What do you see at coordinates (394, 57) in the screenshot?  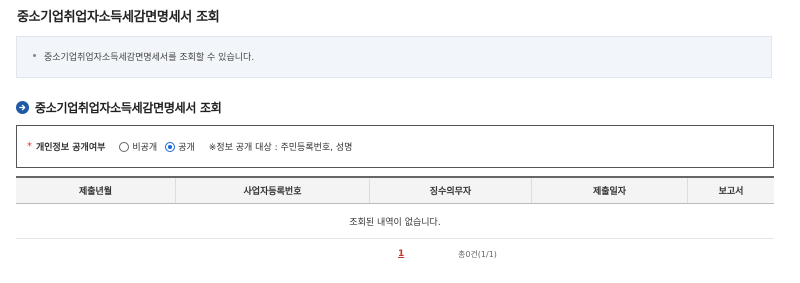 I see `info-box: 중소기업취업자소득세감면명세서를 조회할 수 있습니다.` at bounding box center [394, 57].